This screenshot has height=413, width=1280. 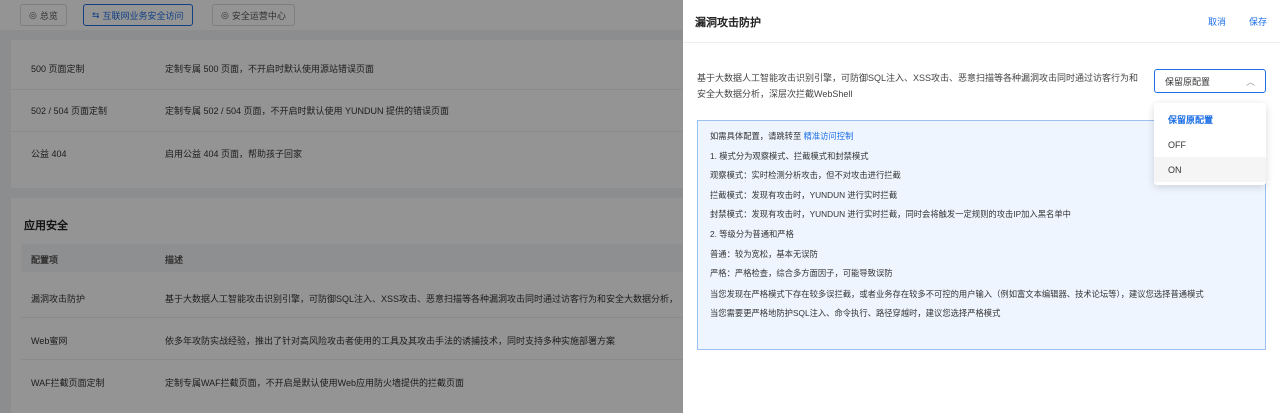 What do you see at coordinates (728, 23) in the screenshot?
I see `drawer-title: 漏洞攻击防护` at bounding box center [728, 23].